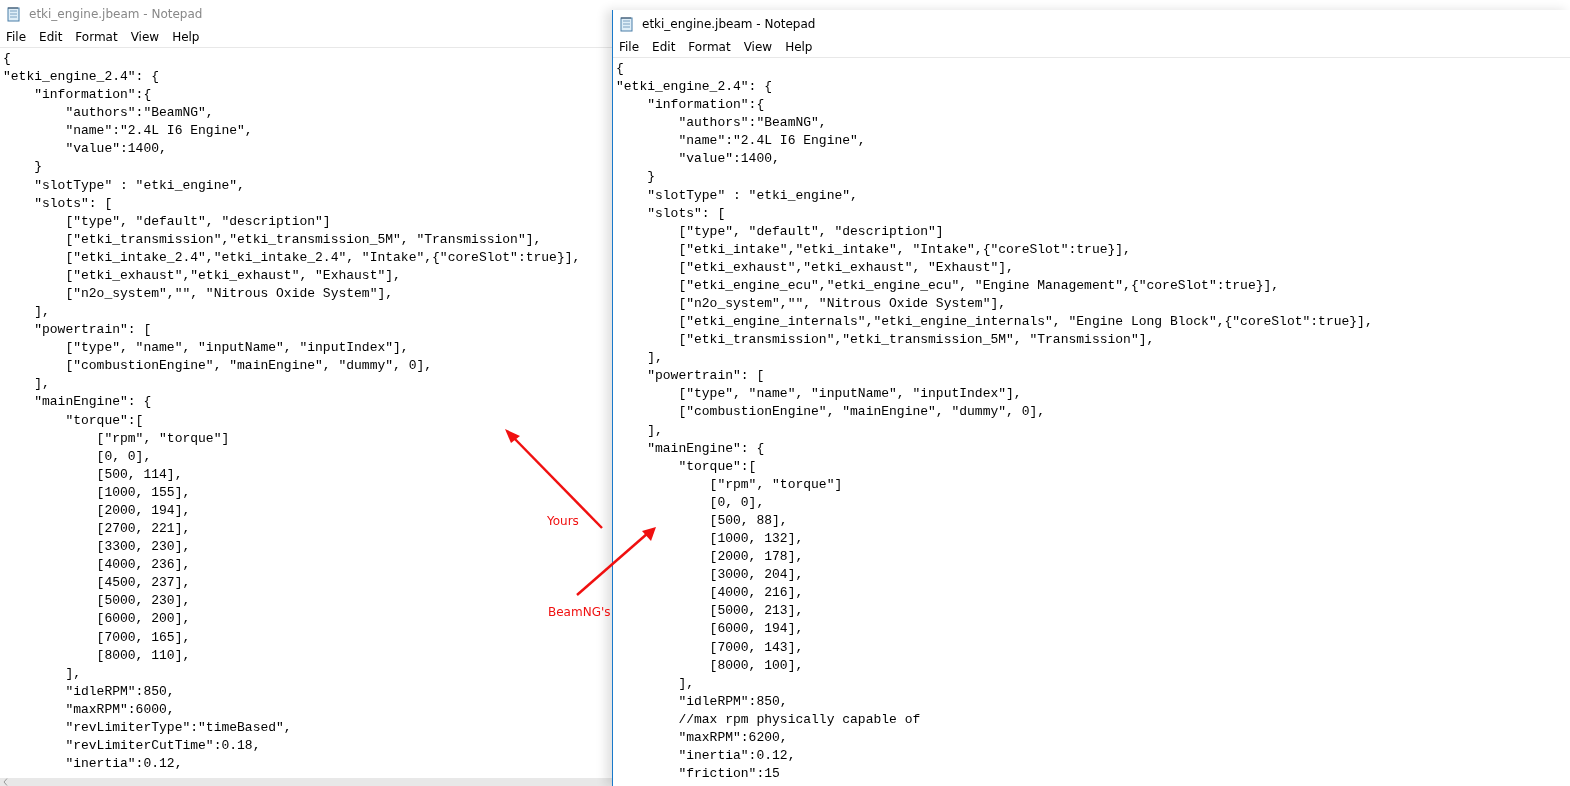 This screenshot has width=1570, height=786. I want to click on code-line: [3300, 230],, so click(143, 547).